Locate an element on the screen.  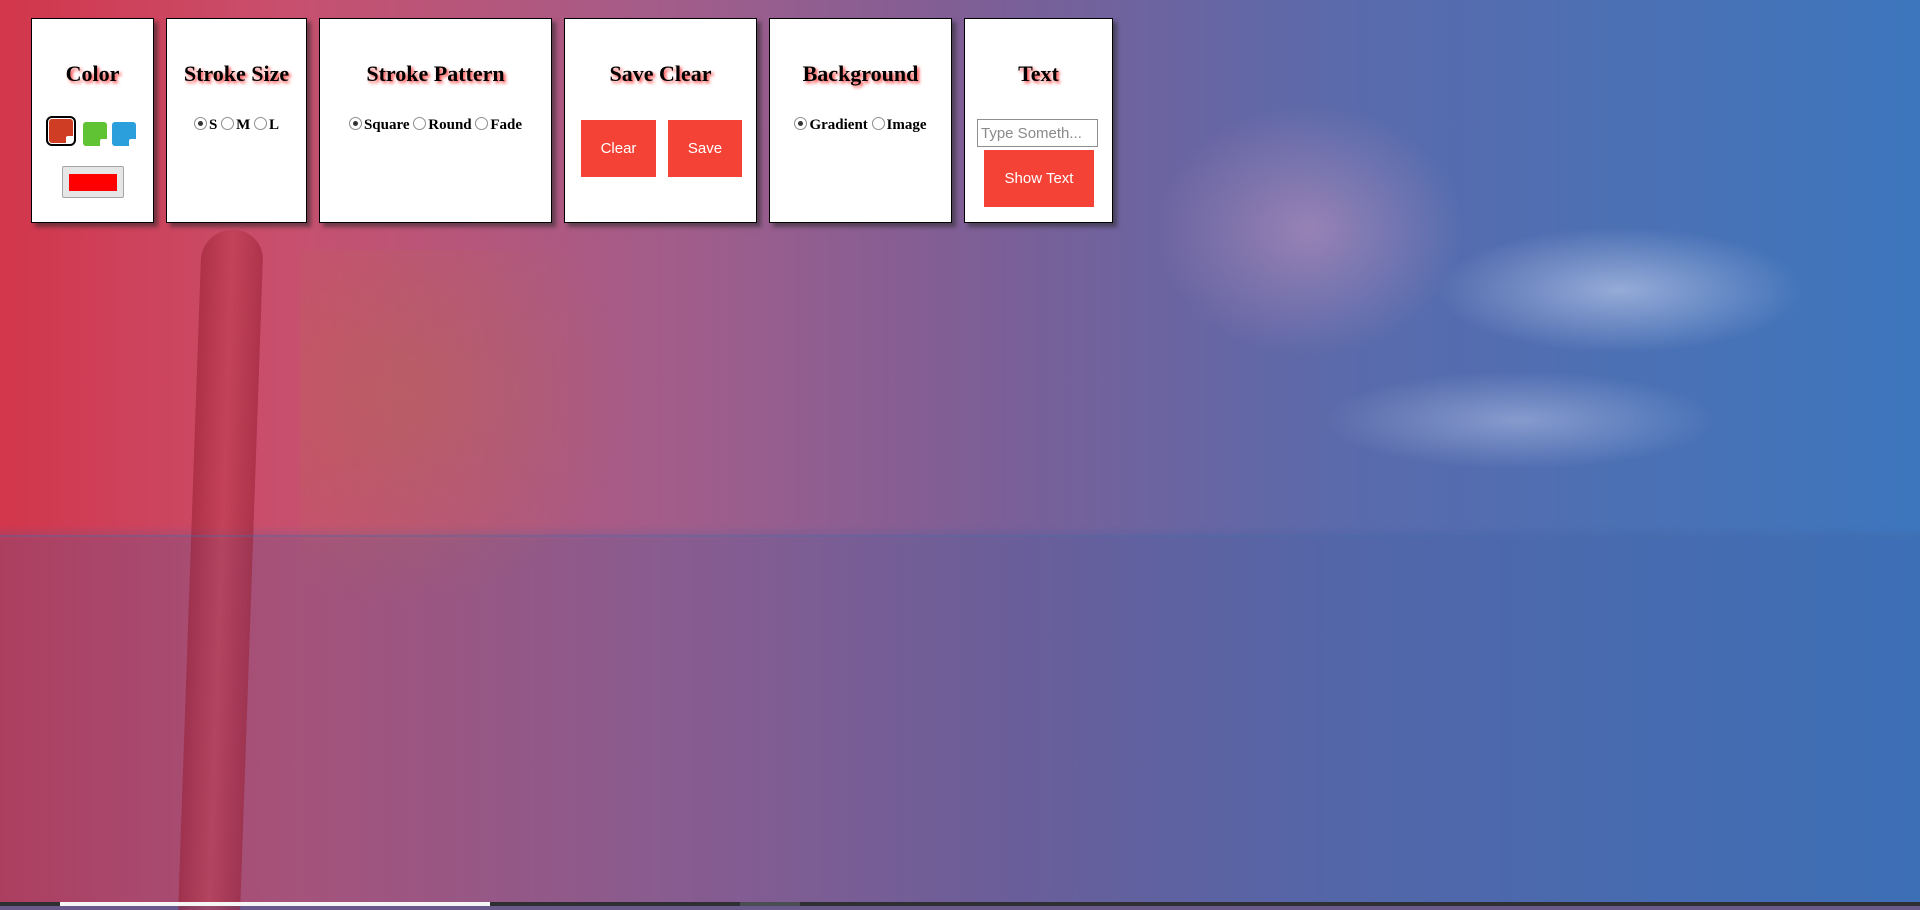
radio-pattern-fade is located at coordinates (482, 123).